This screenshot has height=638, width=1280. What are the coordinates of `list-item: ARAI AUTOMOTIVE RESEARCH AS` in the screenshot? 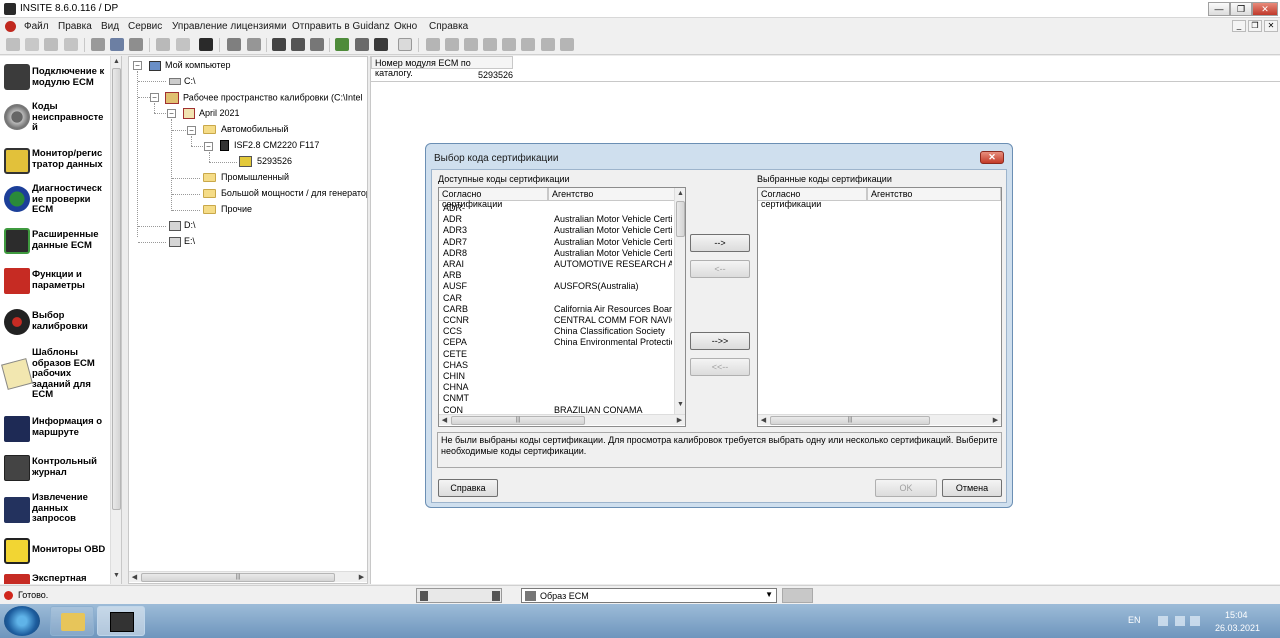 It's located at (557, 264).